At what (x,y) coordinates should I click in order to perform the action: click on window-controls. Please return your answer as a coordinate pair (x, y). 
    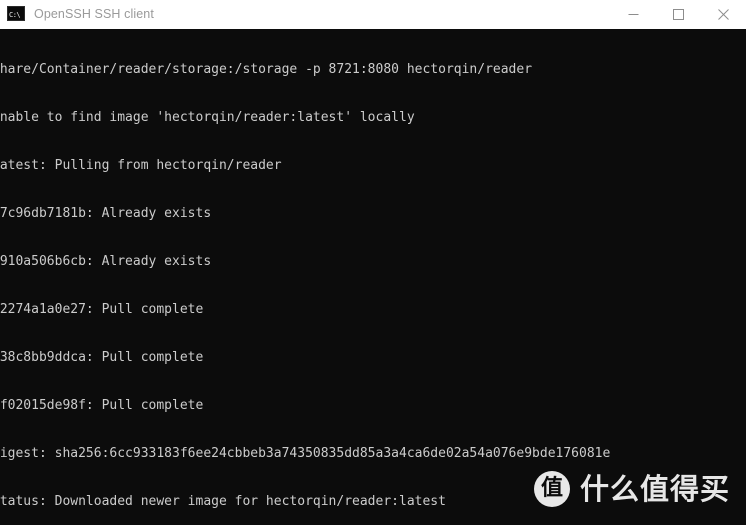
    Looking at the image, I should click on (678, 14).